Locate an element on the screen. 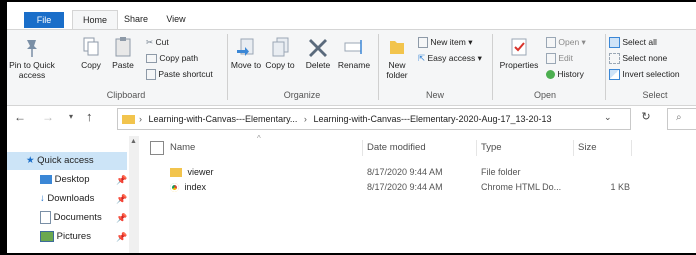  copy-button: Copy is located at coordinates (91, 53).